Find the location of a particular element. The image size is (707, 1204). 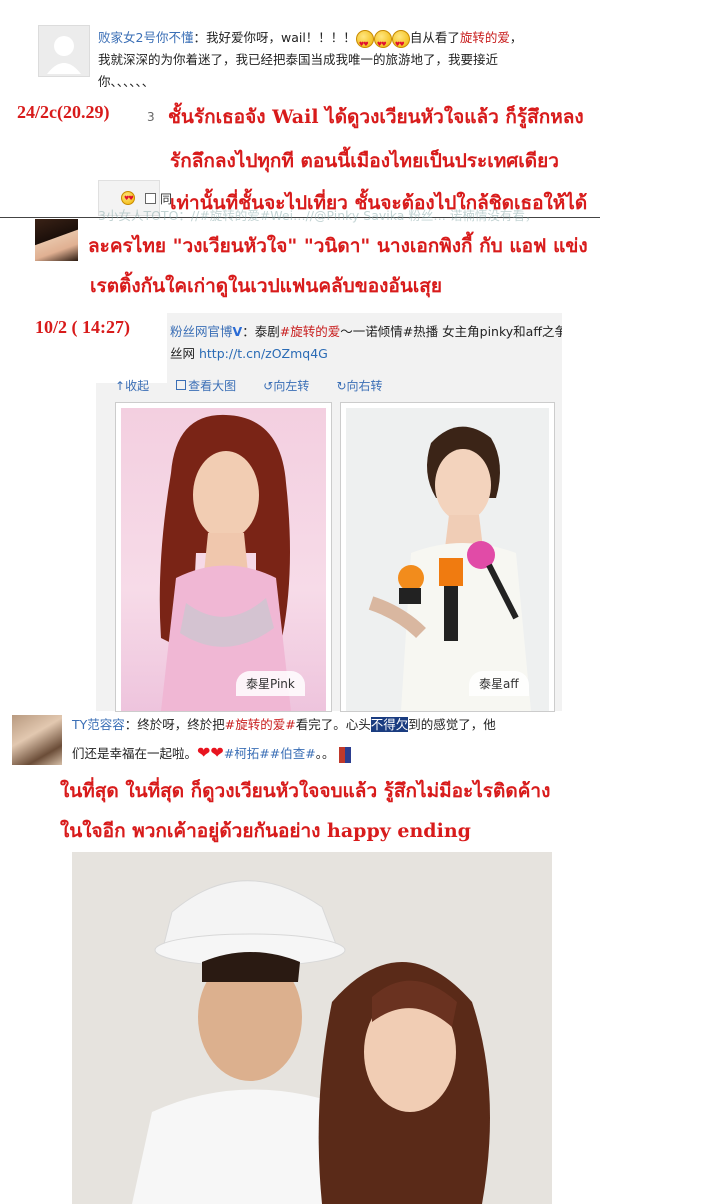

post-text: 。。 is located at coordinates (325, 753).